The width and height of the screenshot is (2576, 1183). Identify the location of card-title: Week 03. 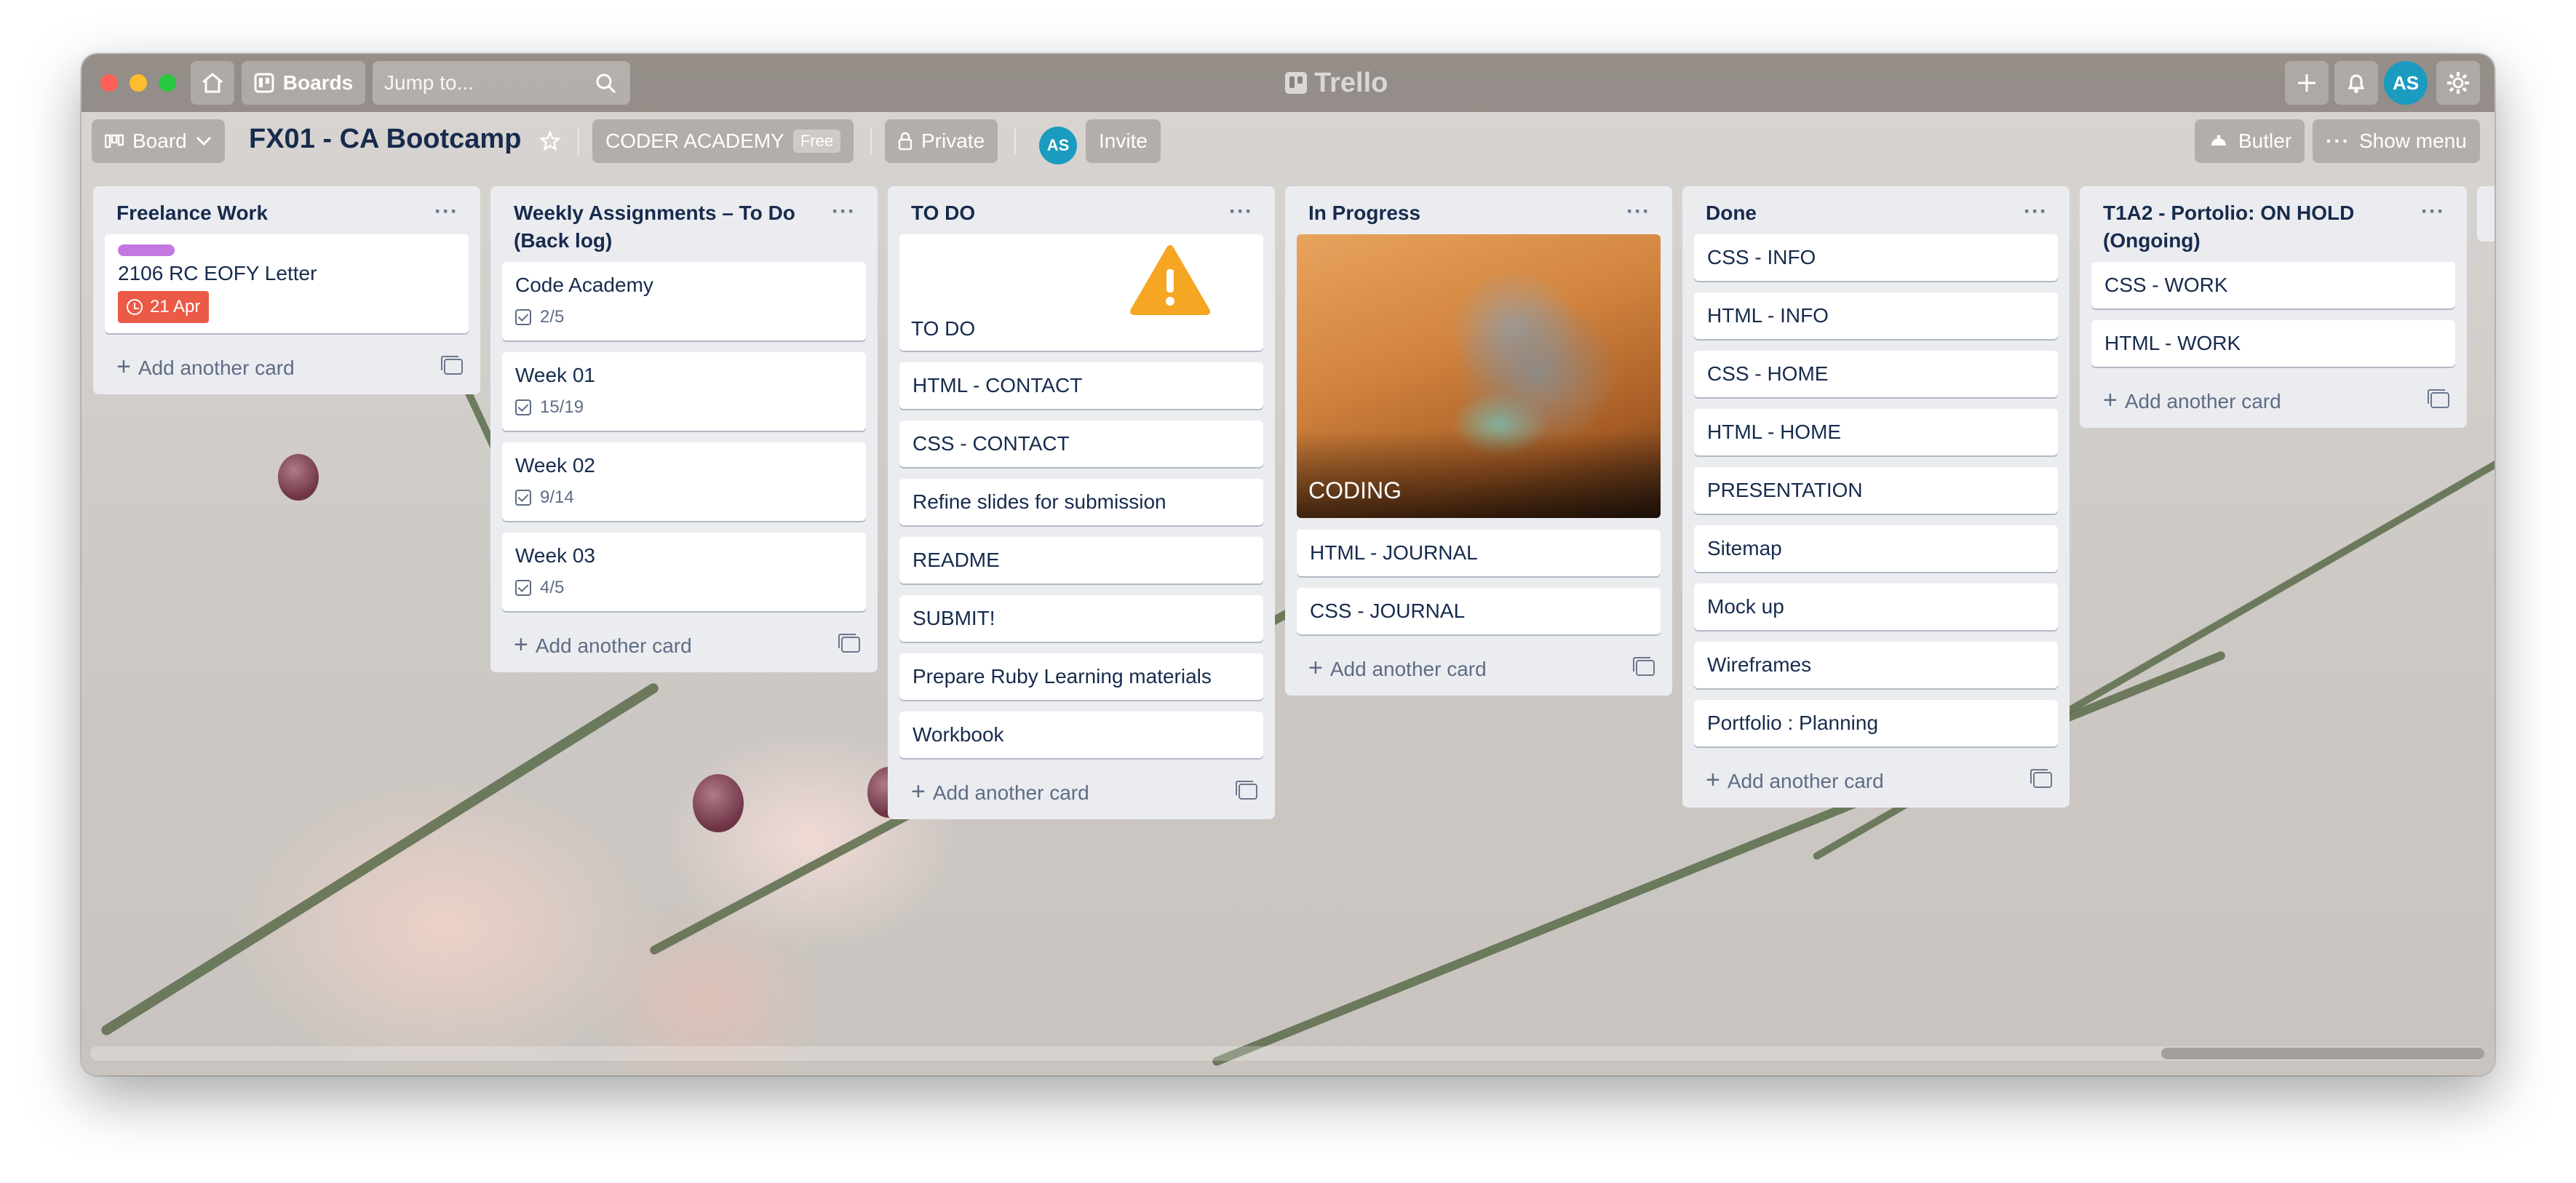
(555, 556).